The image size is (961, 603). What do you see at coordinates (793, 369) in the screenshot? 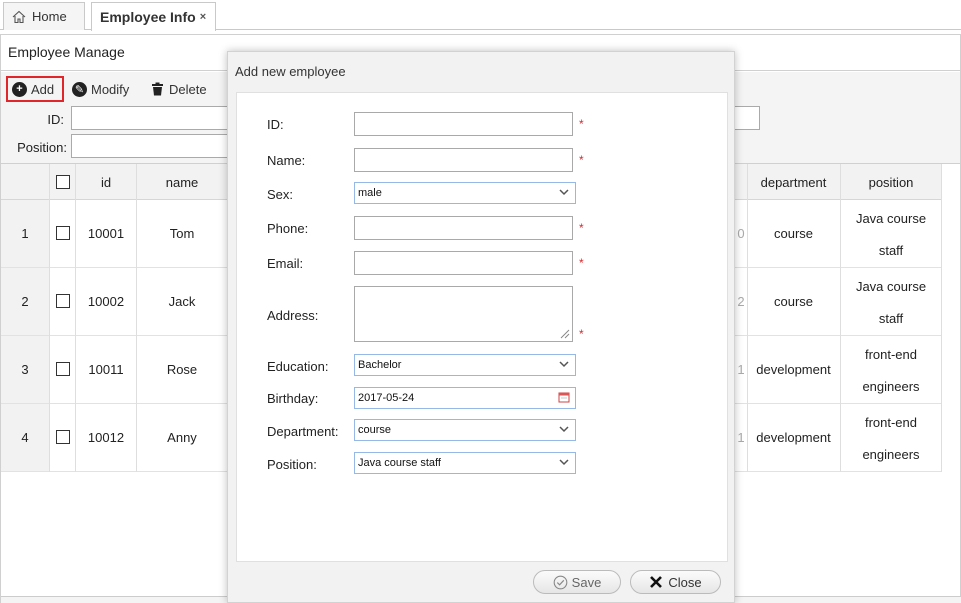
I see `cell-department: development` at bounding box center [793, 369].